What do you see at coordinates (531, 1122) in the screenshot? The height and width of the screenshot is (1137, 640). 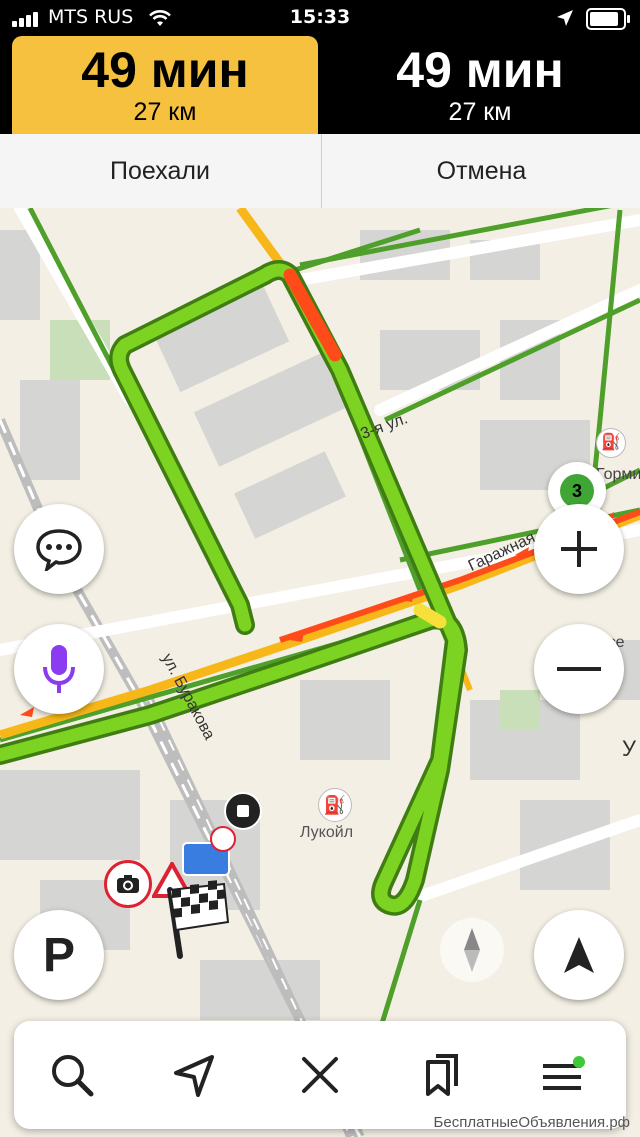 I see `watermark: БесплатныеОбъявления.рф` at bounding box center [531, 1122].